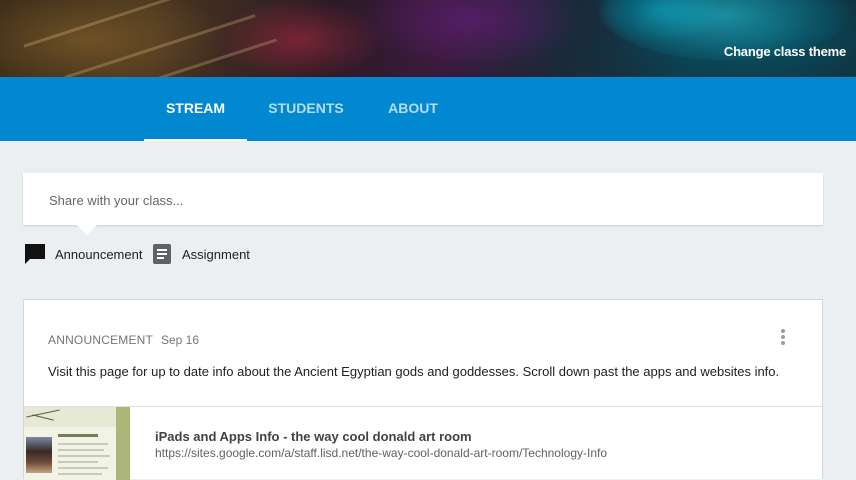 This screenshot has height=480, width=856. What do you see at coordinates (35, 254) in the screenshot?
I see `announcement-icon` at bounding box center [35, 254].